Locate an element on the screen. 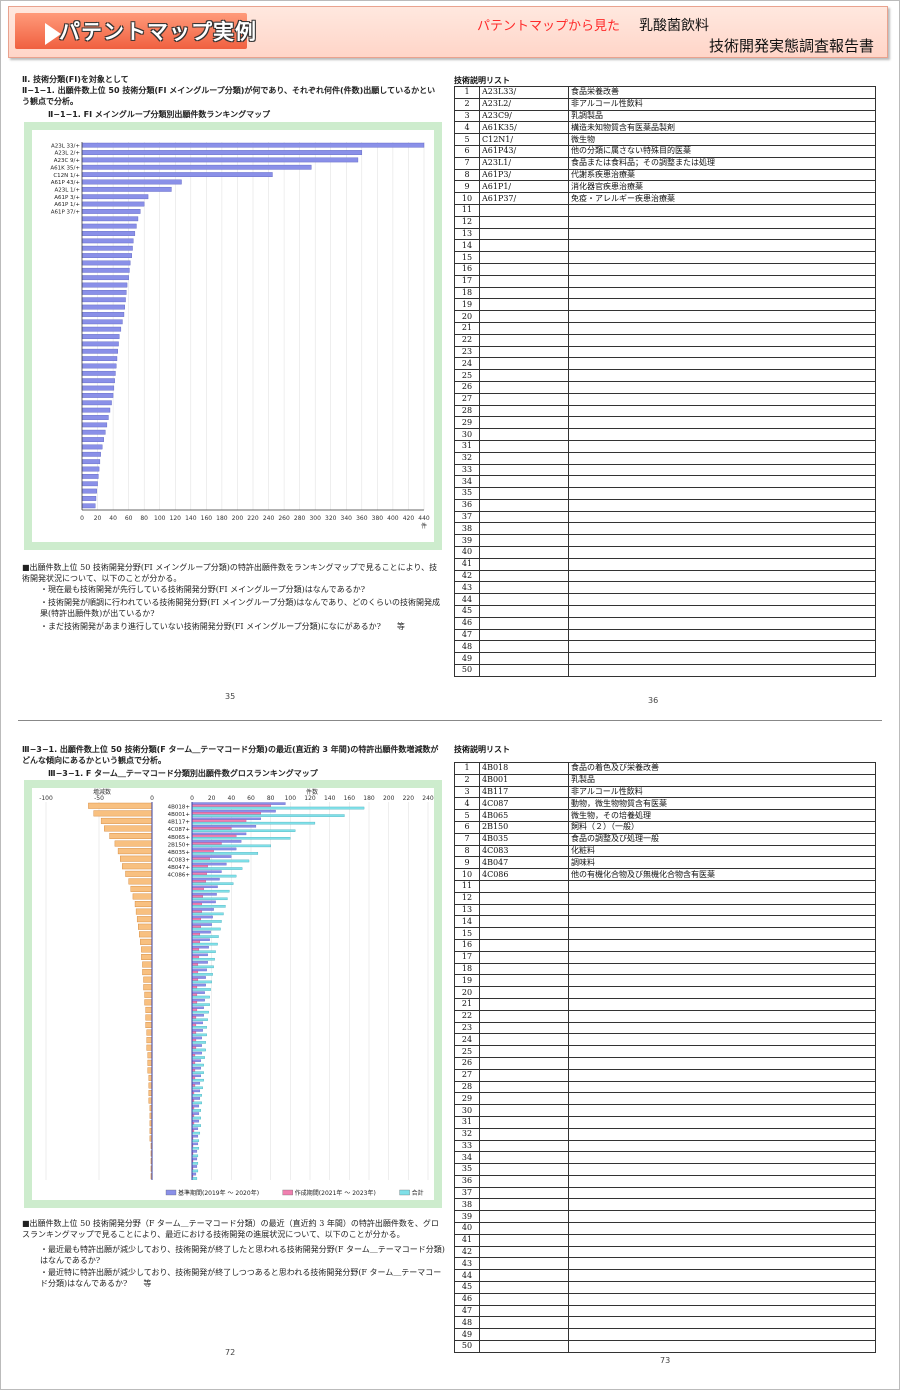  cell-desc: 飼料（２）（一般） is located at coordinates (722, 827).